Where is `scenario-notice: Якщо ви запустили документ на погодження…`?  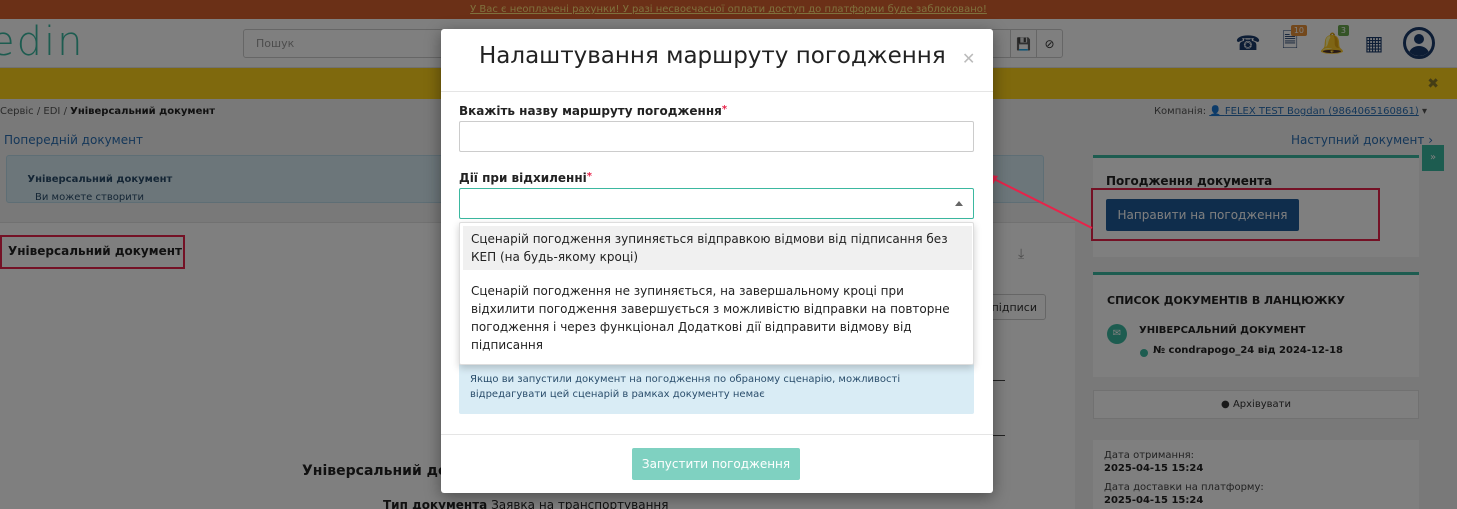
scenario-notice: Якщо ви запустили документ на погодження… is located at coordinates (716, 388).